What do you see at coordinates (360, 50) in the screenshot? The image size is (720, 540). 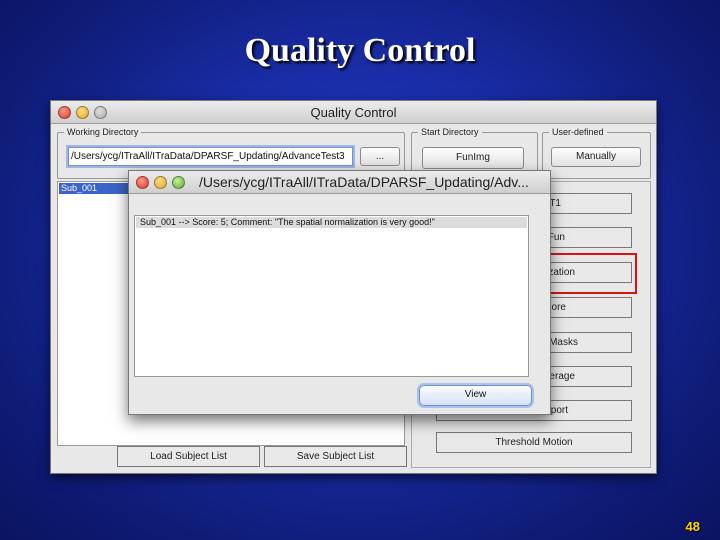 I see `slide-title: Quality Control` at bounding box center [360, 50].